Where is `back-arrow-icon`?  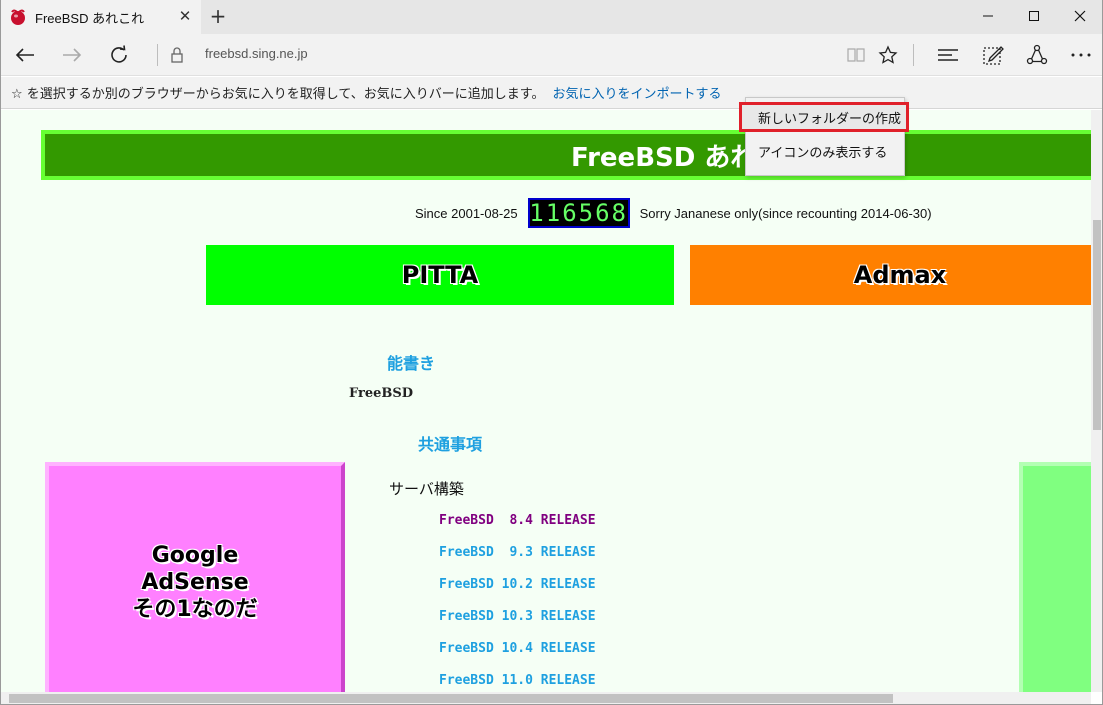
back-arrow-icon is located at coordinates (24, 55).